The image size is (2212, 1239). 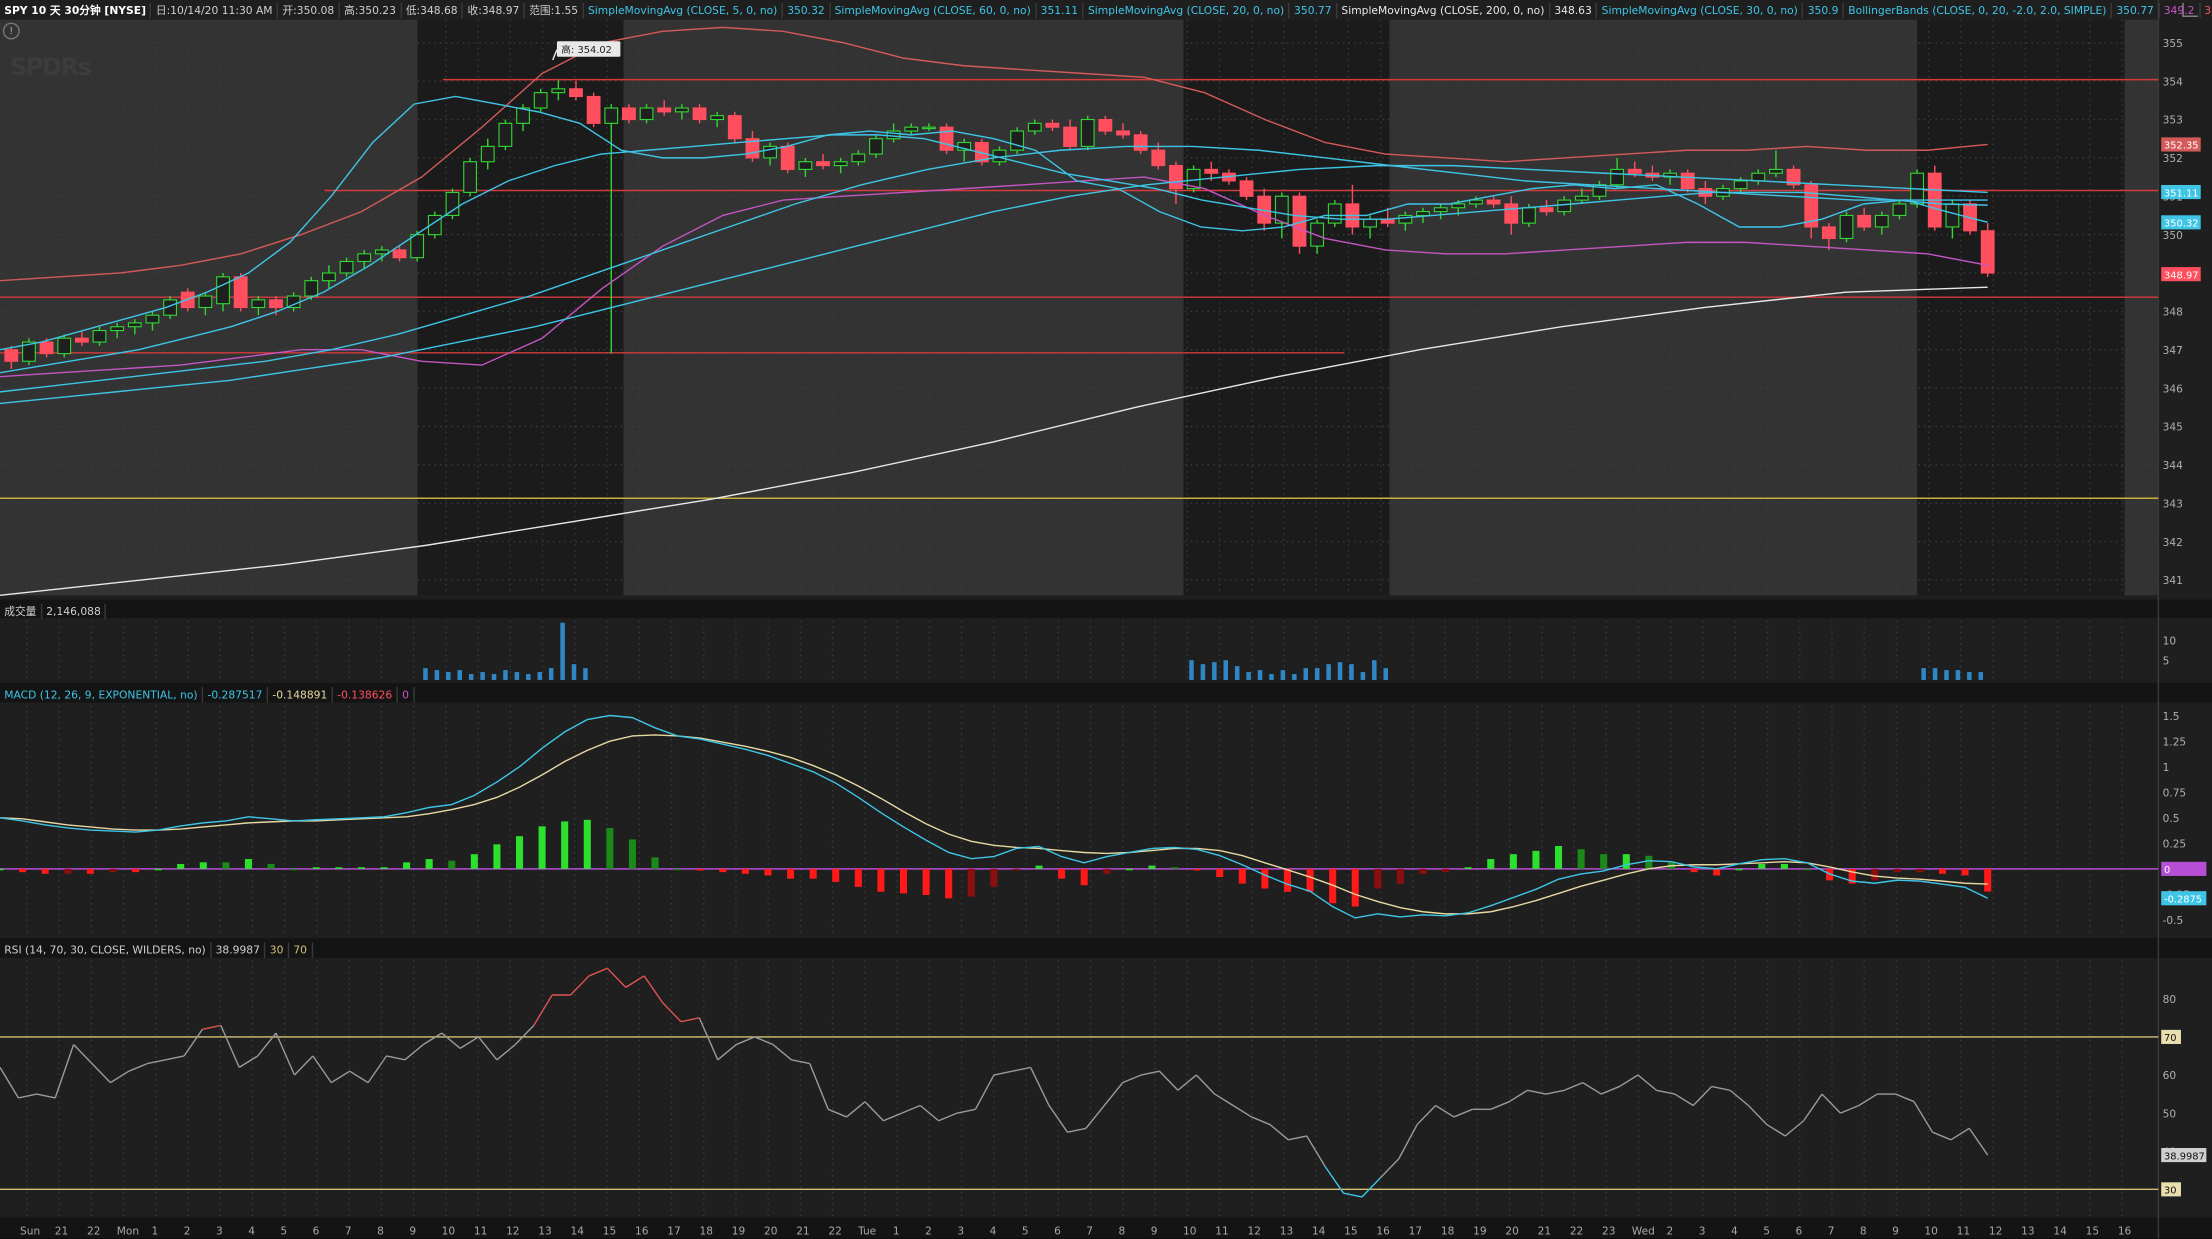 What do you see at coordinates (1700, 10) in the screenshot?
I see `sma30-label: SimpleMovingAvg (CLOSE, 30, 0, no)` at bounding box center [1700, 10].